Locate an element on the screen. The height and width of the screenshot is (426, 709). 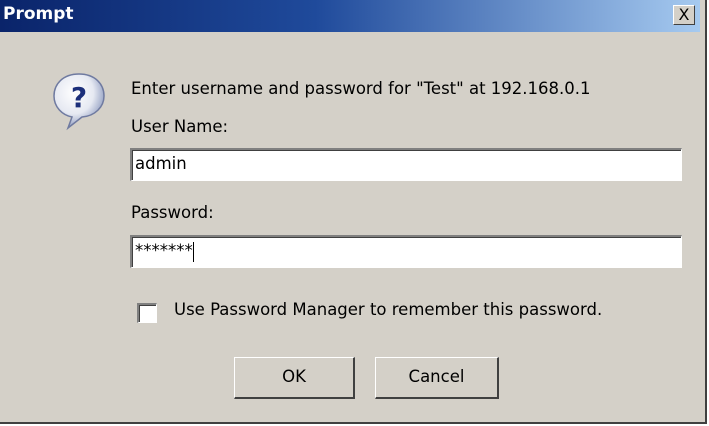
password-value: ******* is located at coordinates (164, 250).